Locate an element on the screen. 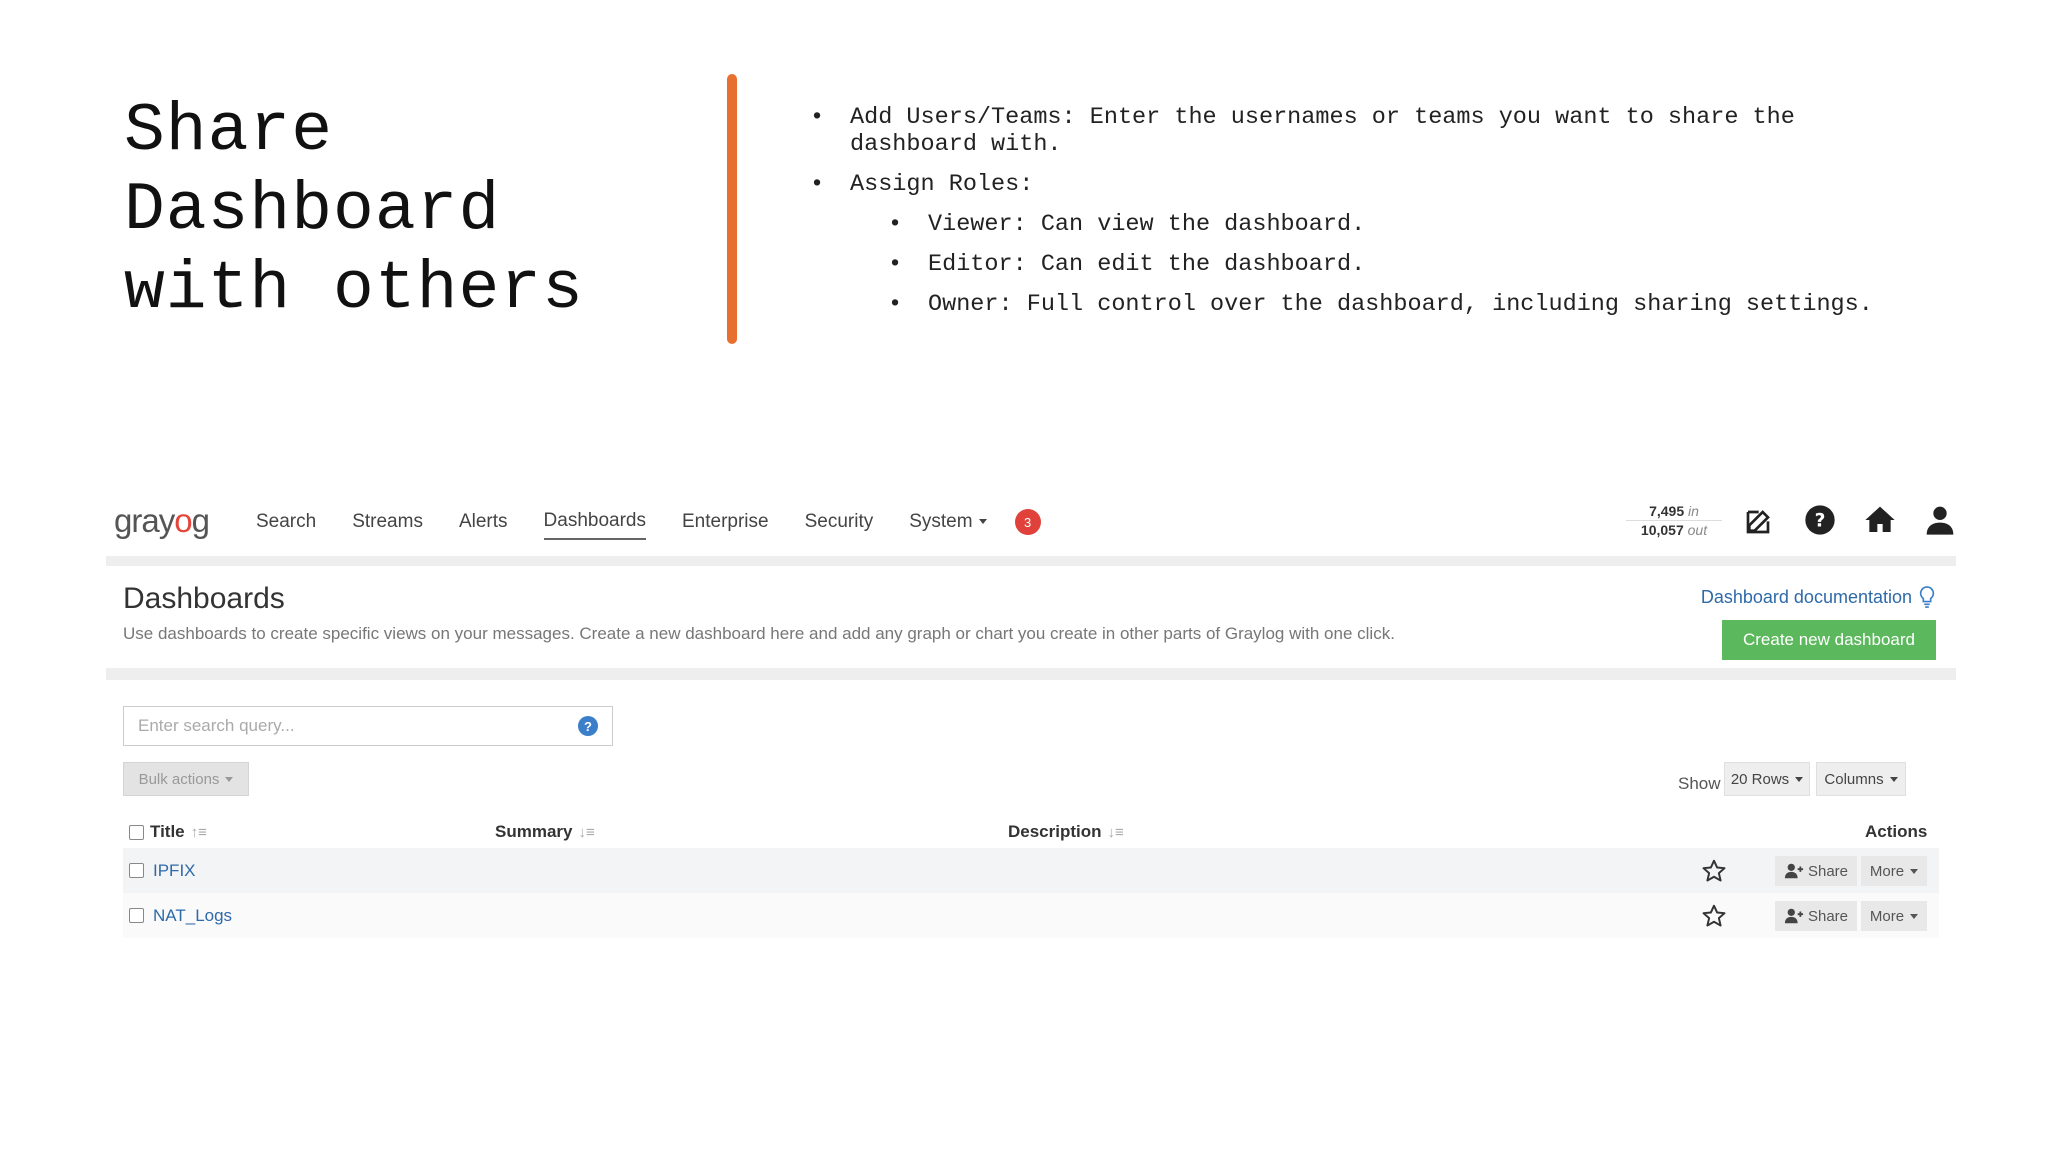 The image size is (2048, 1152). logo-text-left: gray is located at coordinates (144, 520).